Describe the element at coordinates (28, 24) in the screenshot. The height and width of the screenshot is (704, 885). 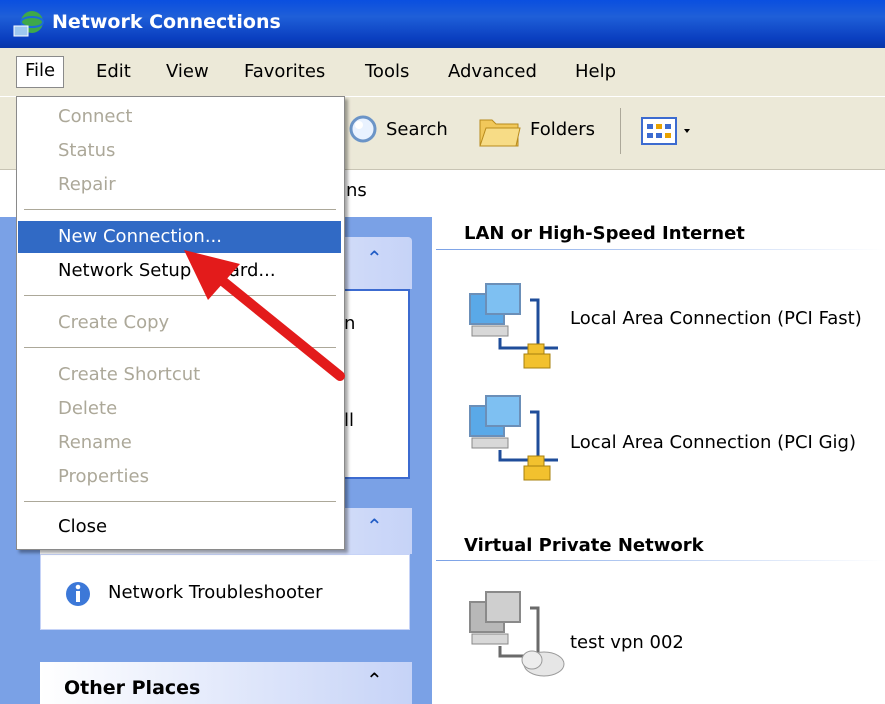
I see `network-globe-icon` at that location.